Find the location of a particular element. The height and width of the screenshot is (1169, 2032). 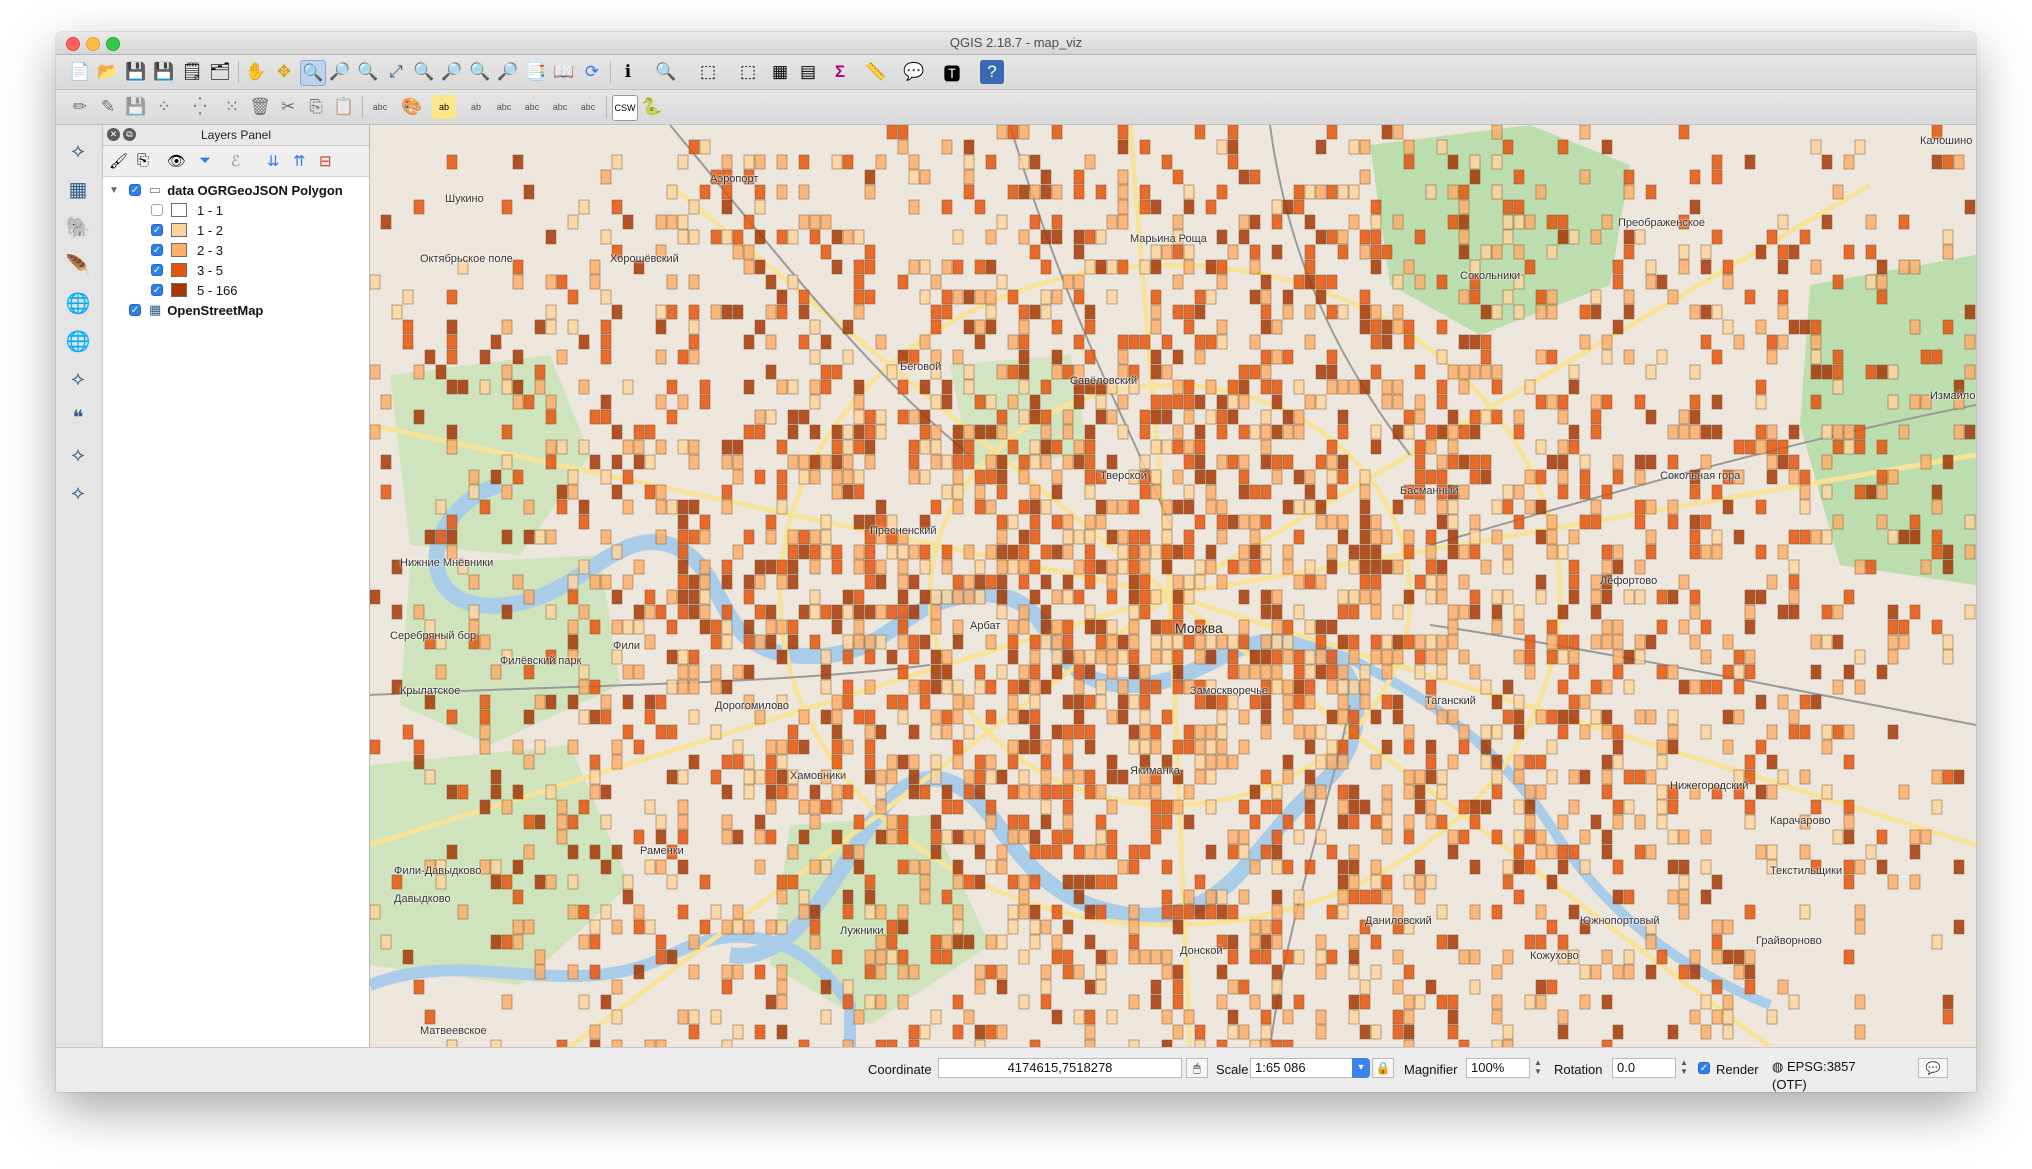

new-shapefile-icon: ⟡ is located at coordinates (78, 455).